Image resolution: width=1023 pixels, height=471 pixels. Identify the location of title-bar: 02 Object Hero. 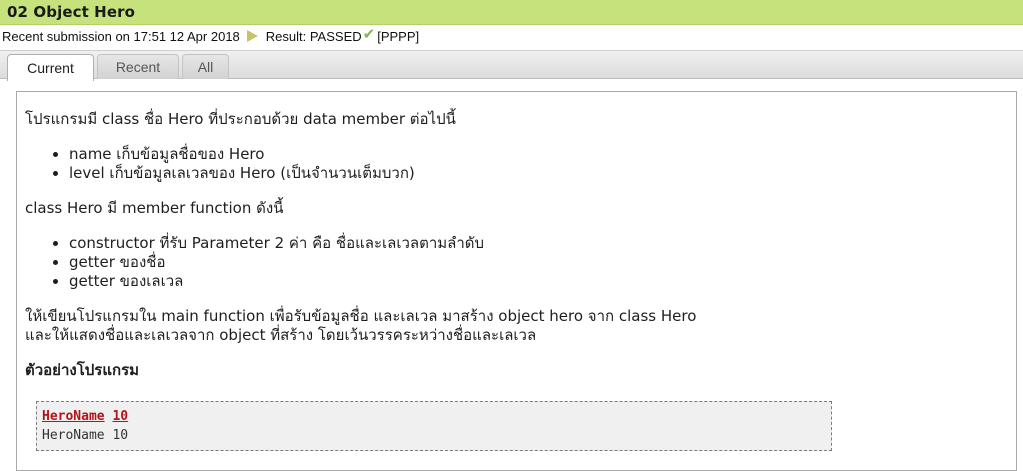
(511, 12).